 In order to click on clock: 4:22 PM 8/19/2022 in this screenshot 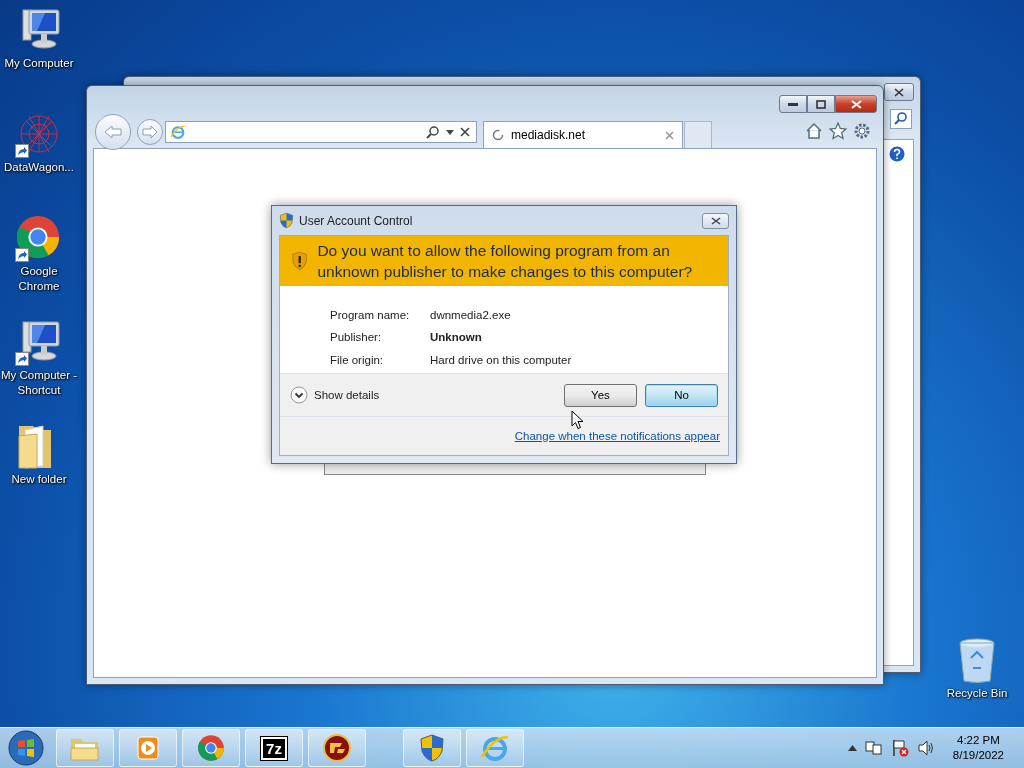, I will do `click(978, 748)`.